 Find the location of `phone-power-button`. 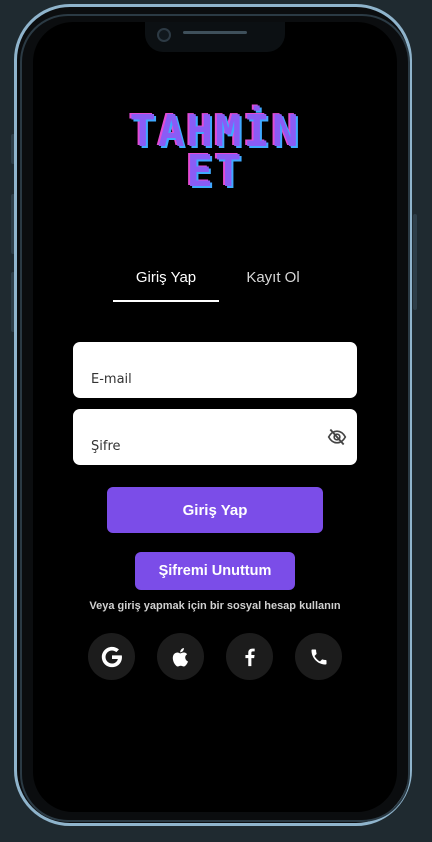

phone-power-button is located at coordinates (415, 262).